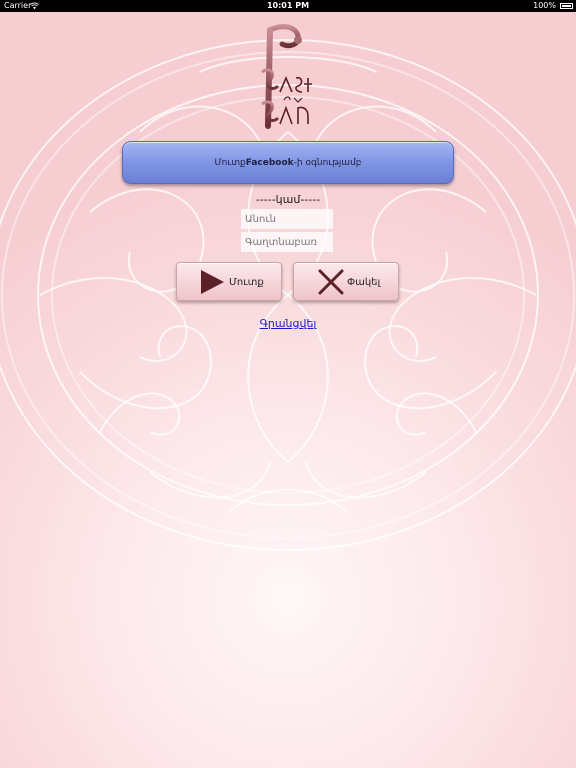 Image resolution: width=576 pixels, height=768 pixels. I want to click on x-close-icon, so click(331, 282).